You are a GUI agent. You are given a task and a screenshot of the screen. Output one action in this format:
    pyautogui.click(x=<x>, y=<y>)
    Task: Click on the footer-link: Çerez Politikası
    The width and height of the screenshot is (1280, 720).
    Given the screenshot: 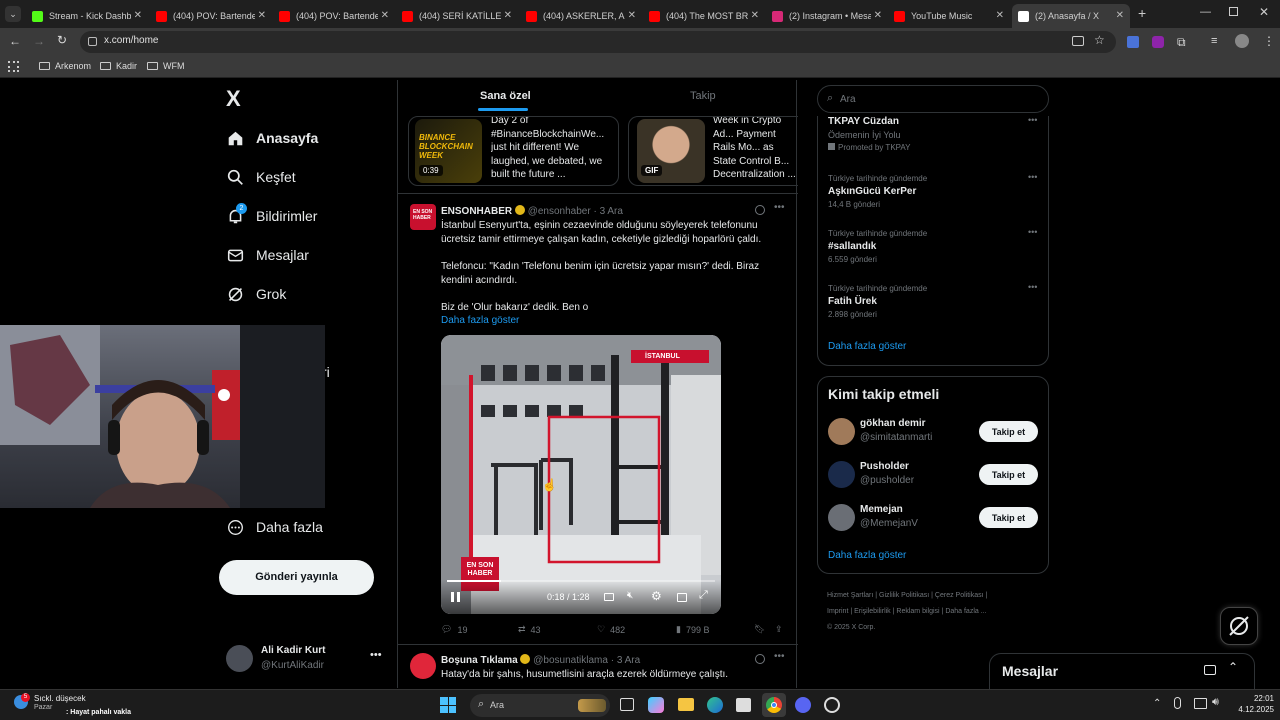 What is the action you would take?
    pyautogui.click(x=959, y=595)
    